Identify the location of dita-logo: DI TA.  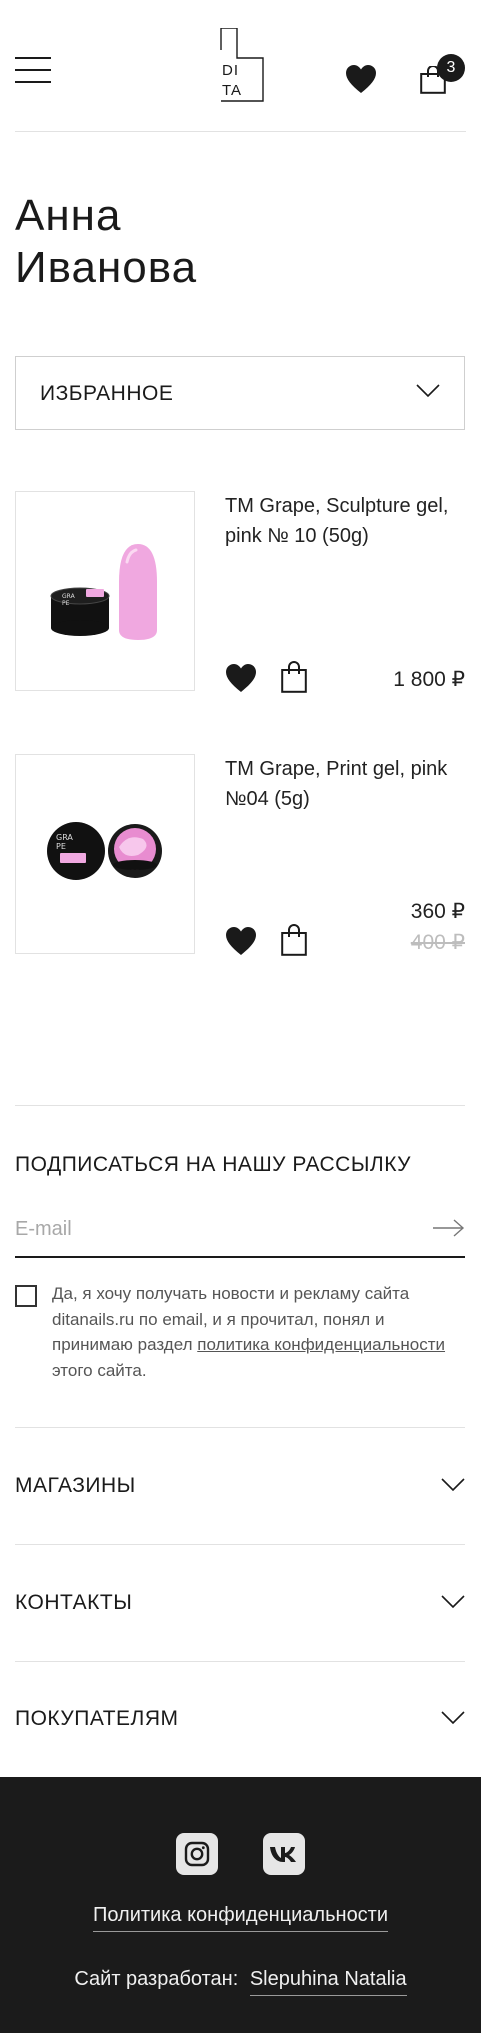
(242, 65).